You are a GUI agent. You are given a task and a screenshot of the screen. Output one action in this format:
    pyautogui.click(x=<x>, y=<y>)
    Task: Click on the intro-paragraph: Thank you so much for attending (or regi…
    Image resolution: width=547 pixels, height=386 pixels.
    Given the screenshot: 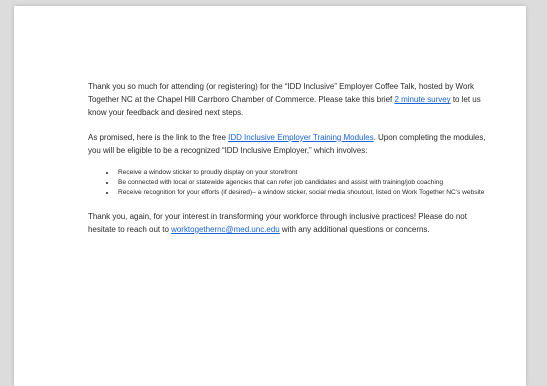 What is the action you would take?
    pyautogui.click(x=288, y=100)
    